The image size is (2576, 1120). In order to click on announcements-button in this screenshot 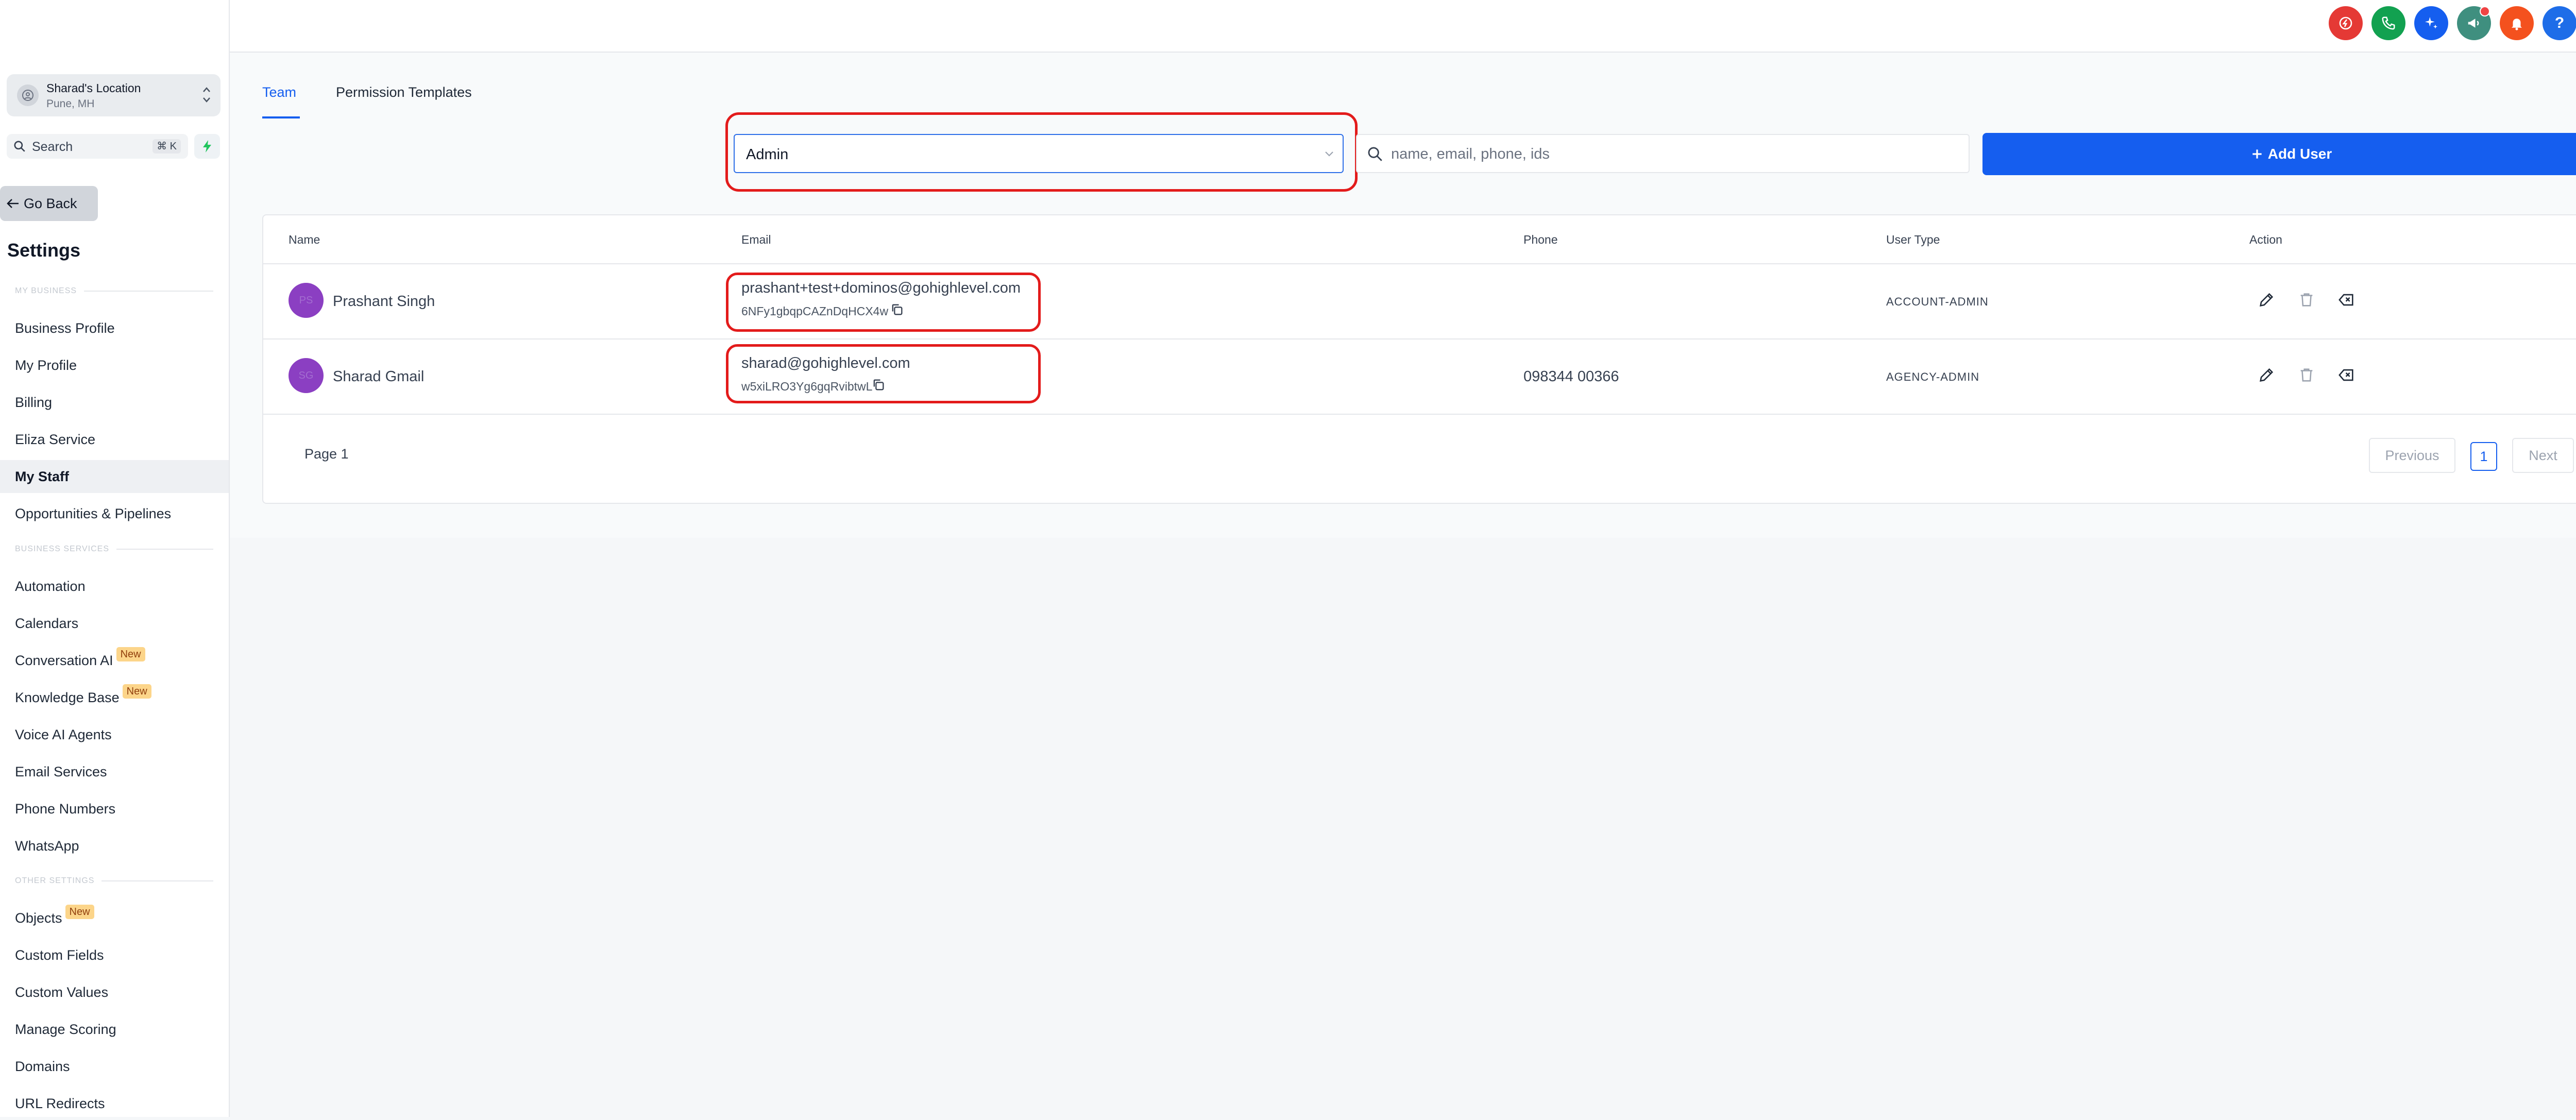, I will do `click(2474, 23)`.